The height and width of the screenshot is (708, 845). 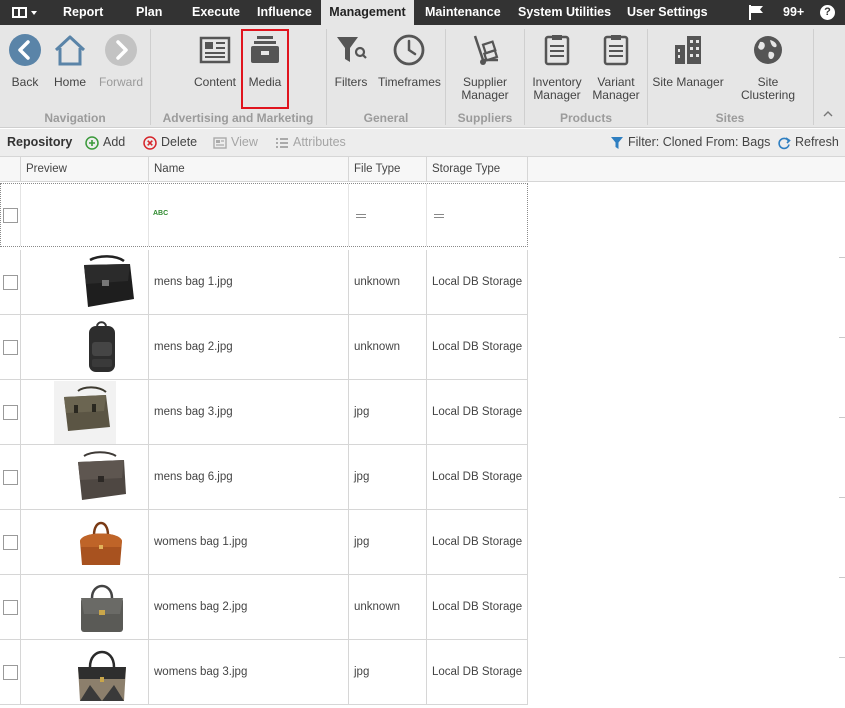 What do you see at coordinates (768, 65) in the screenshot?
I see `site-clustering-button: Site Clustering` at bounding box center [768, 65].